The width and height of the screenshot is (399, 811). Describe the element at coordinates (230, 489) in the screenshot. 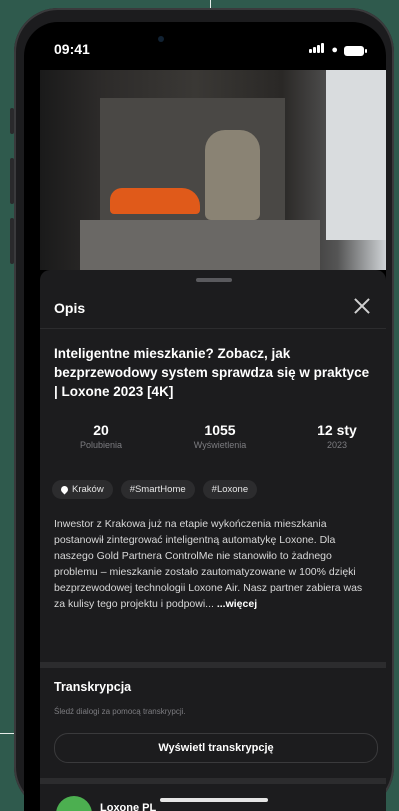

I see `tag-loxone: #Loxone` at that location.